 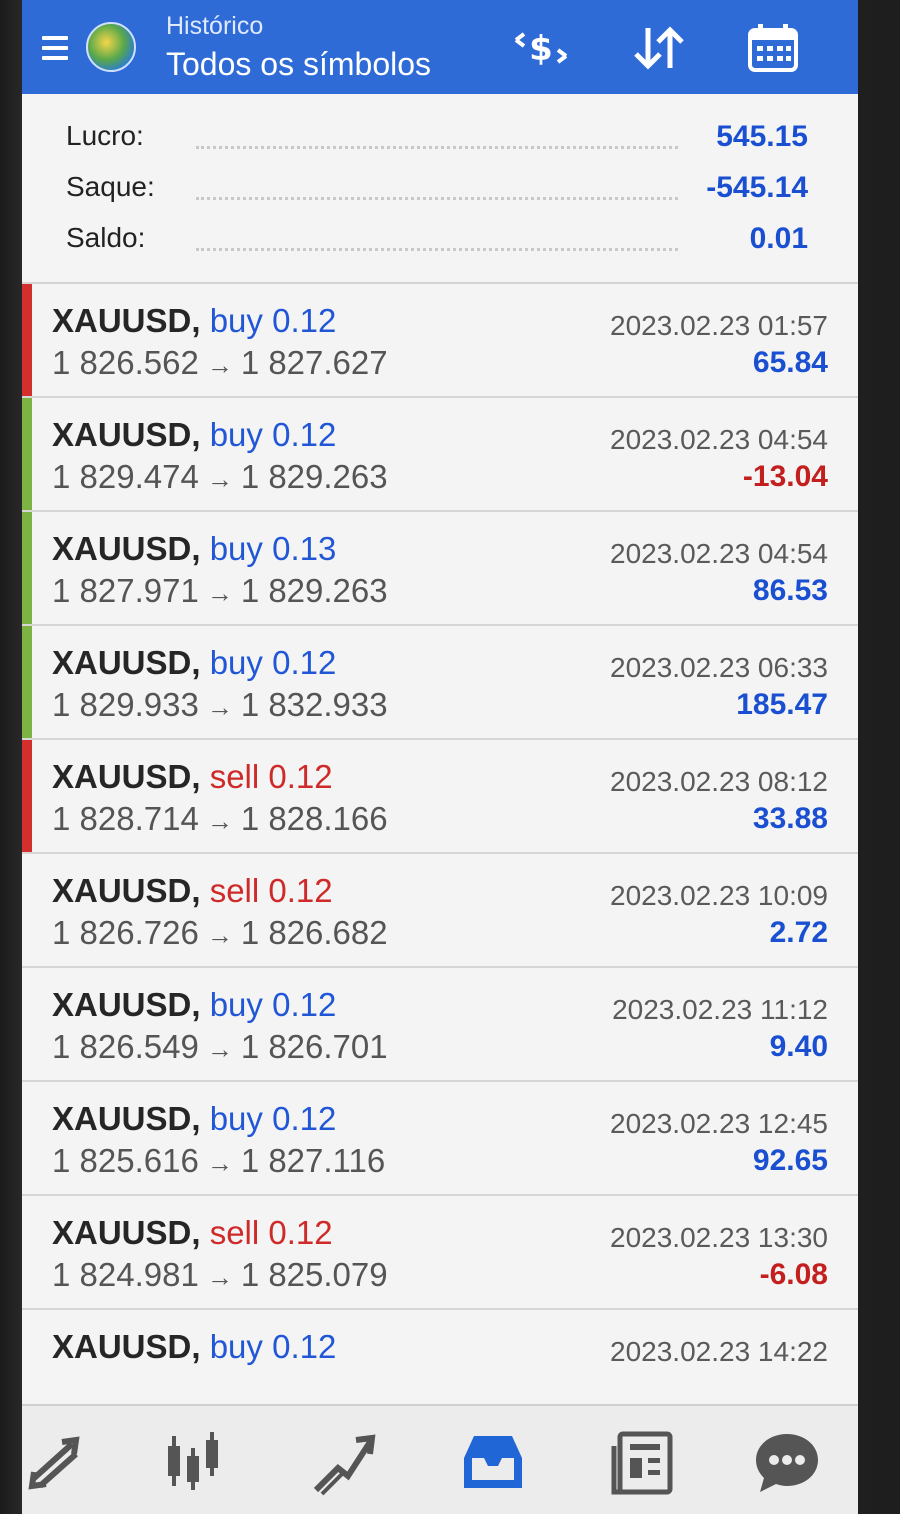 What do you see at coordinates (194, 549) in the screenshot?
I see `deal-title: XAUUSD, buy 0.13` at bounding box center [194, 549].